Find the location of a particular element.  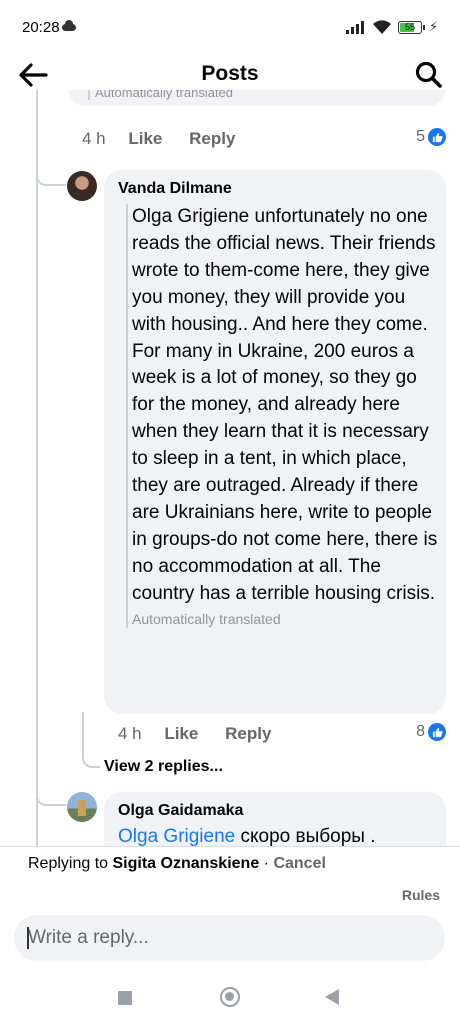

previous-comment-bubble: Automatically translated is located at coordinates (257, 98).